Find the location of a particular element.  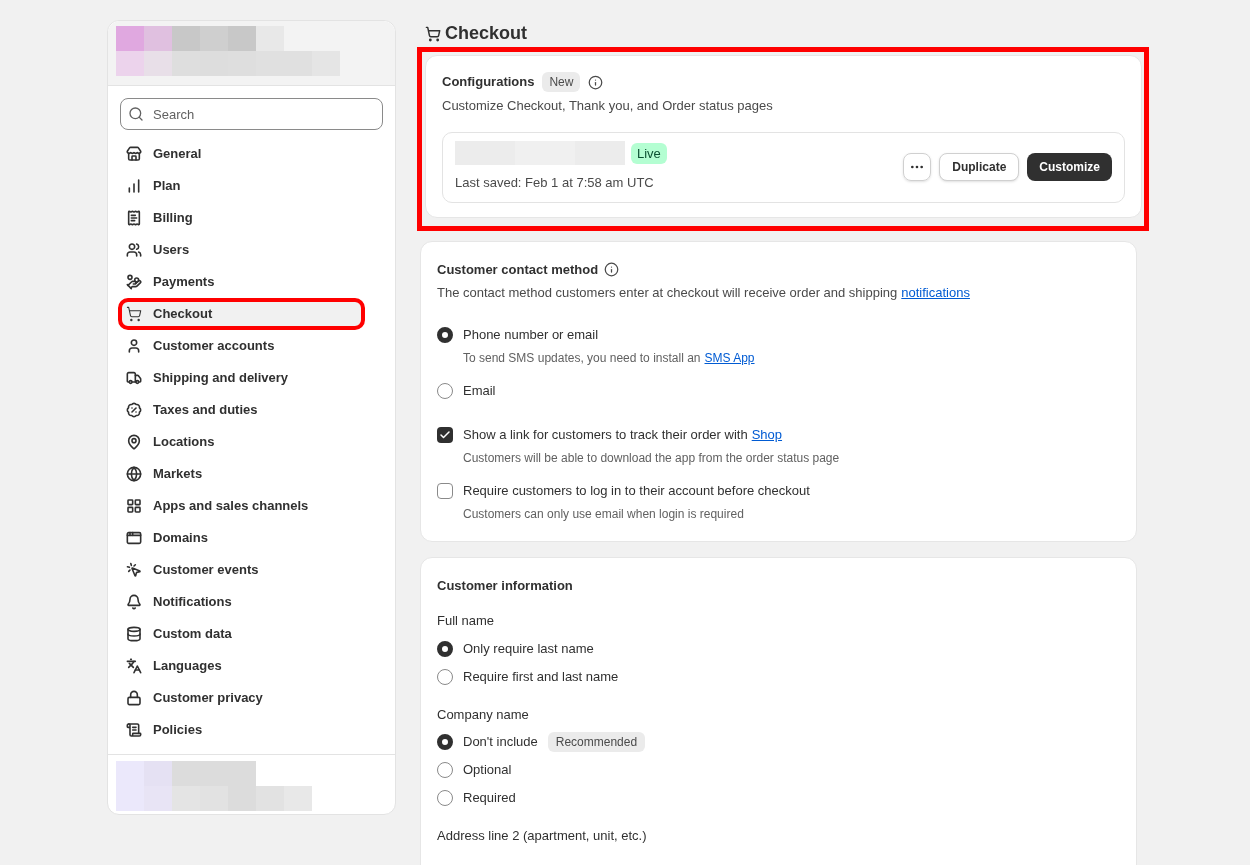

translate-icon is located at coordinates (134, 666).